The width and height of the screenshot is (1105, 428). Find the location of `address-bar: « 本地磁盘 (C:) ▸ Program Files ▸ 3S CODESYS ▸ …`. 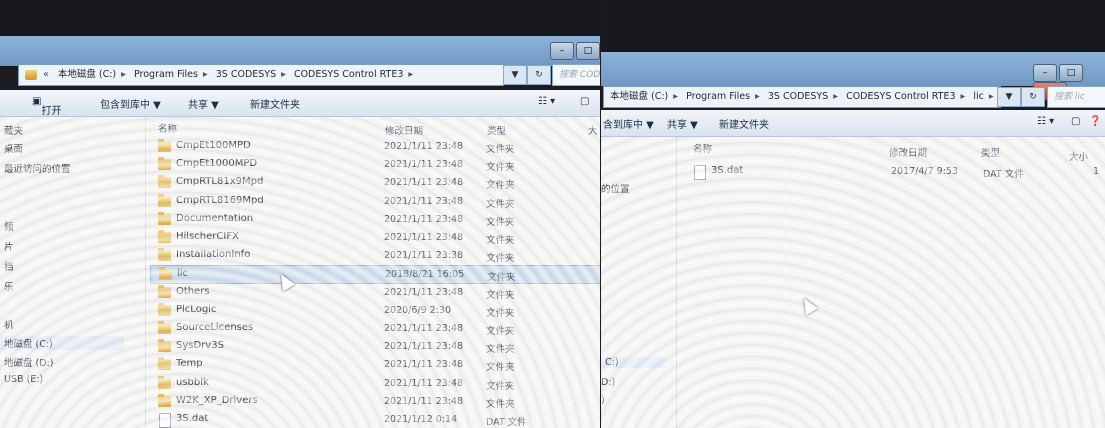

address-bar: « 本地磁盘 (C:) ▸ Program Files ▸ 3S CODESYS ▸ … is located at coordinates (261, 75).